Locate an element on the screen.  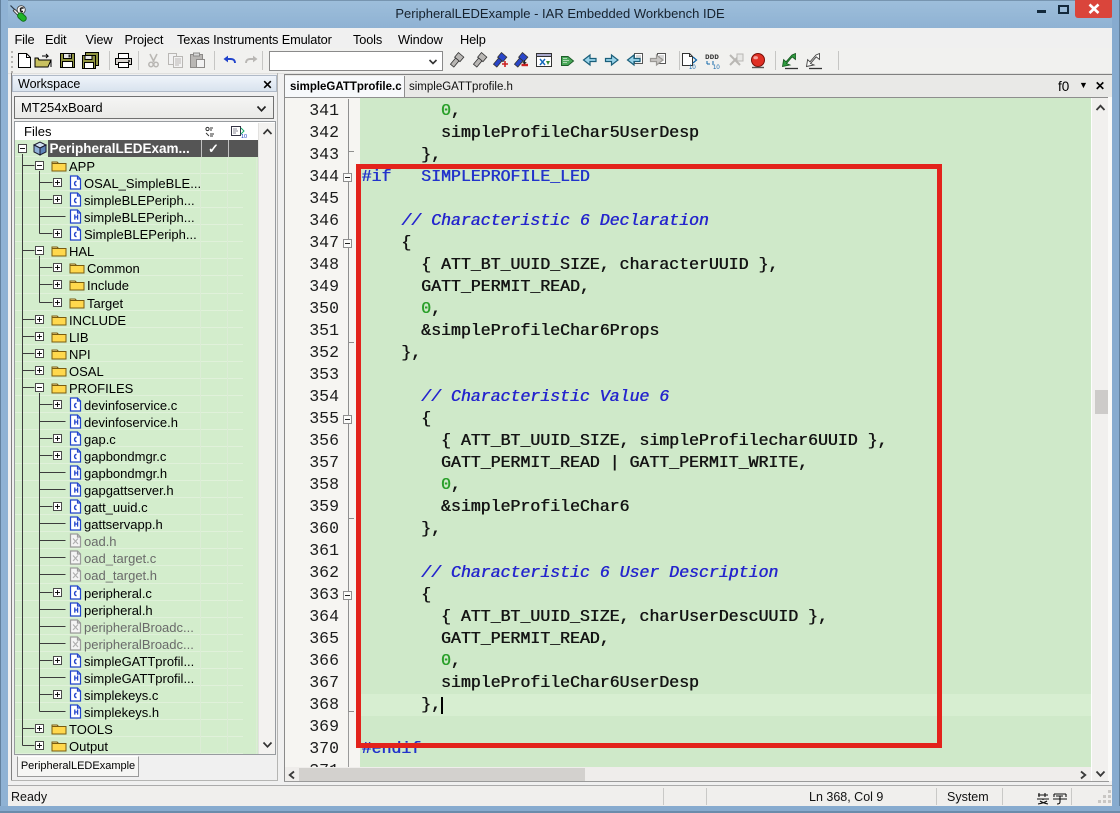
svg-text: ᴅᴅᴅ is located at coordinates (712, 56).